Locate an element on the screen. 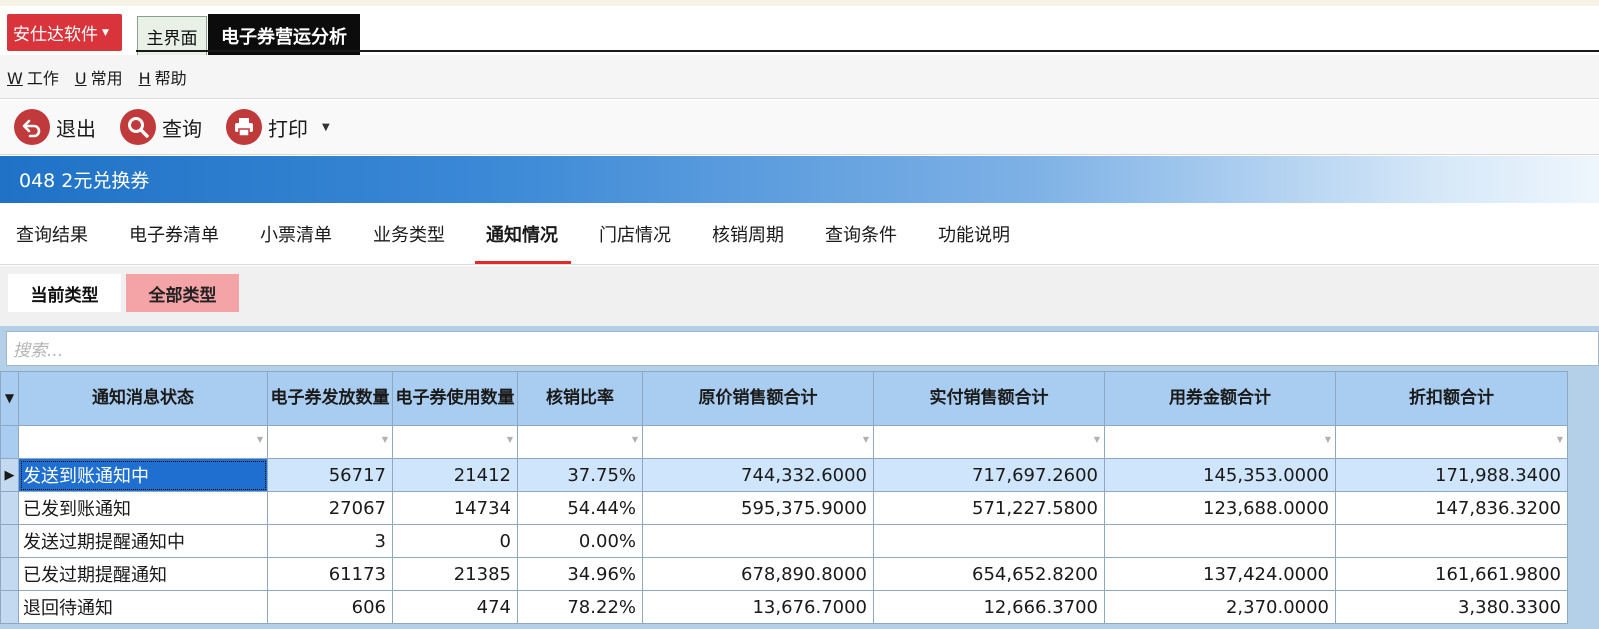  query-button: 查询 is located at coordinates (161, 127).